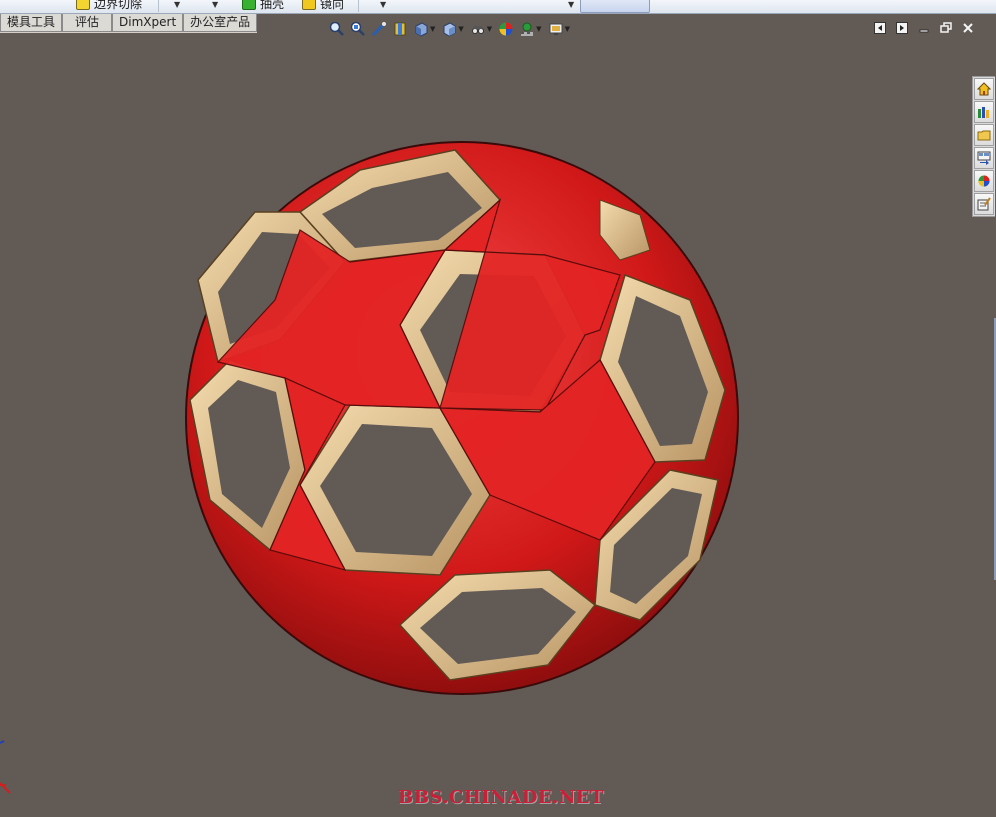 The image size is (996, 817). Describe the element at coordinates (880, 28) in the screenshot. I see `tile-left-icon` at that location.